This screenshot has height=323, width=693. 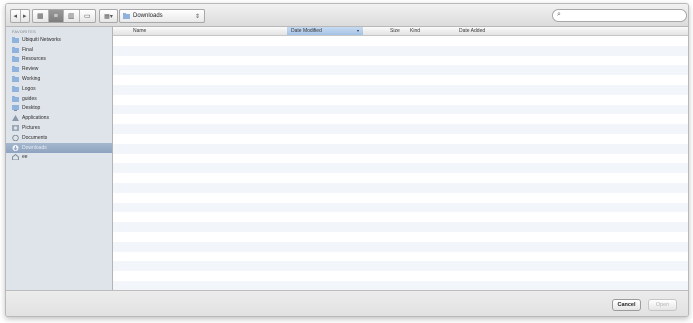 I want to click on sidebar-item-desktop: Desktop, so click(x=59, y=109).